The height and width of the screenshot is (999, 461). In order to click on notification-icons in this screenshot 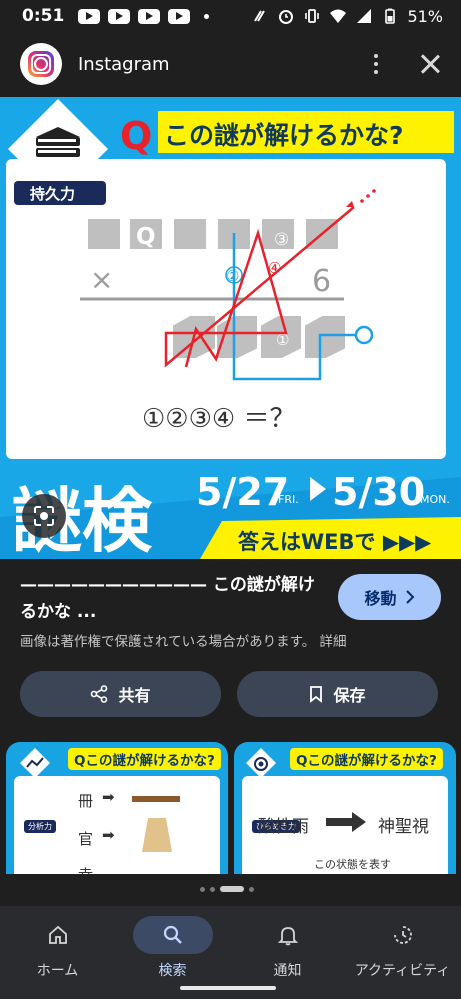, I will do `click(144, 16)`.